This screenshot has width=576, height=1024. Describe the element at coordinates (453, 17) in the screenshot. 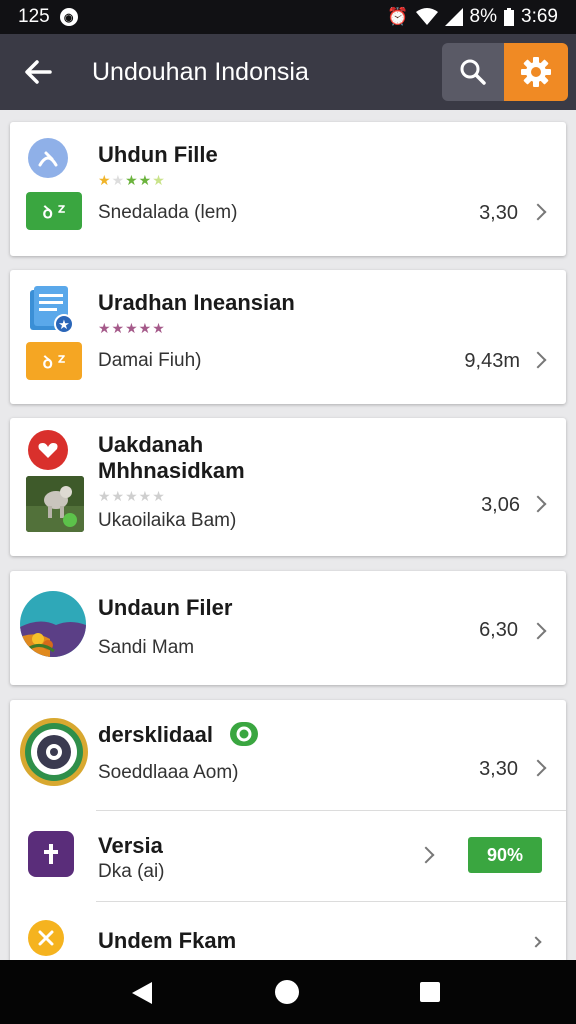

I see `signal-icon` at that location.